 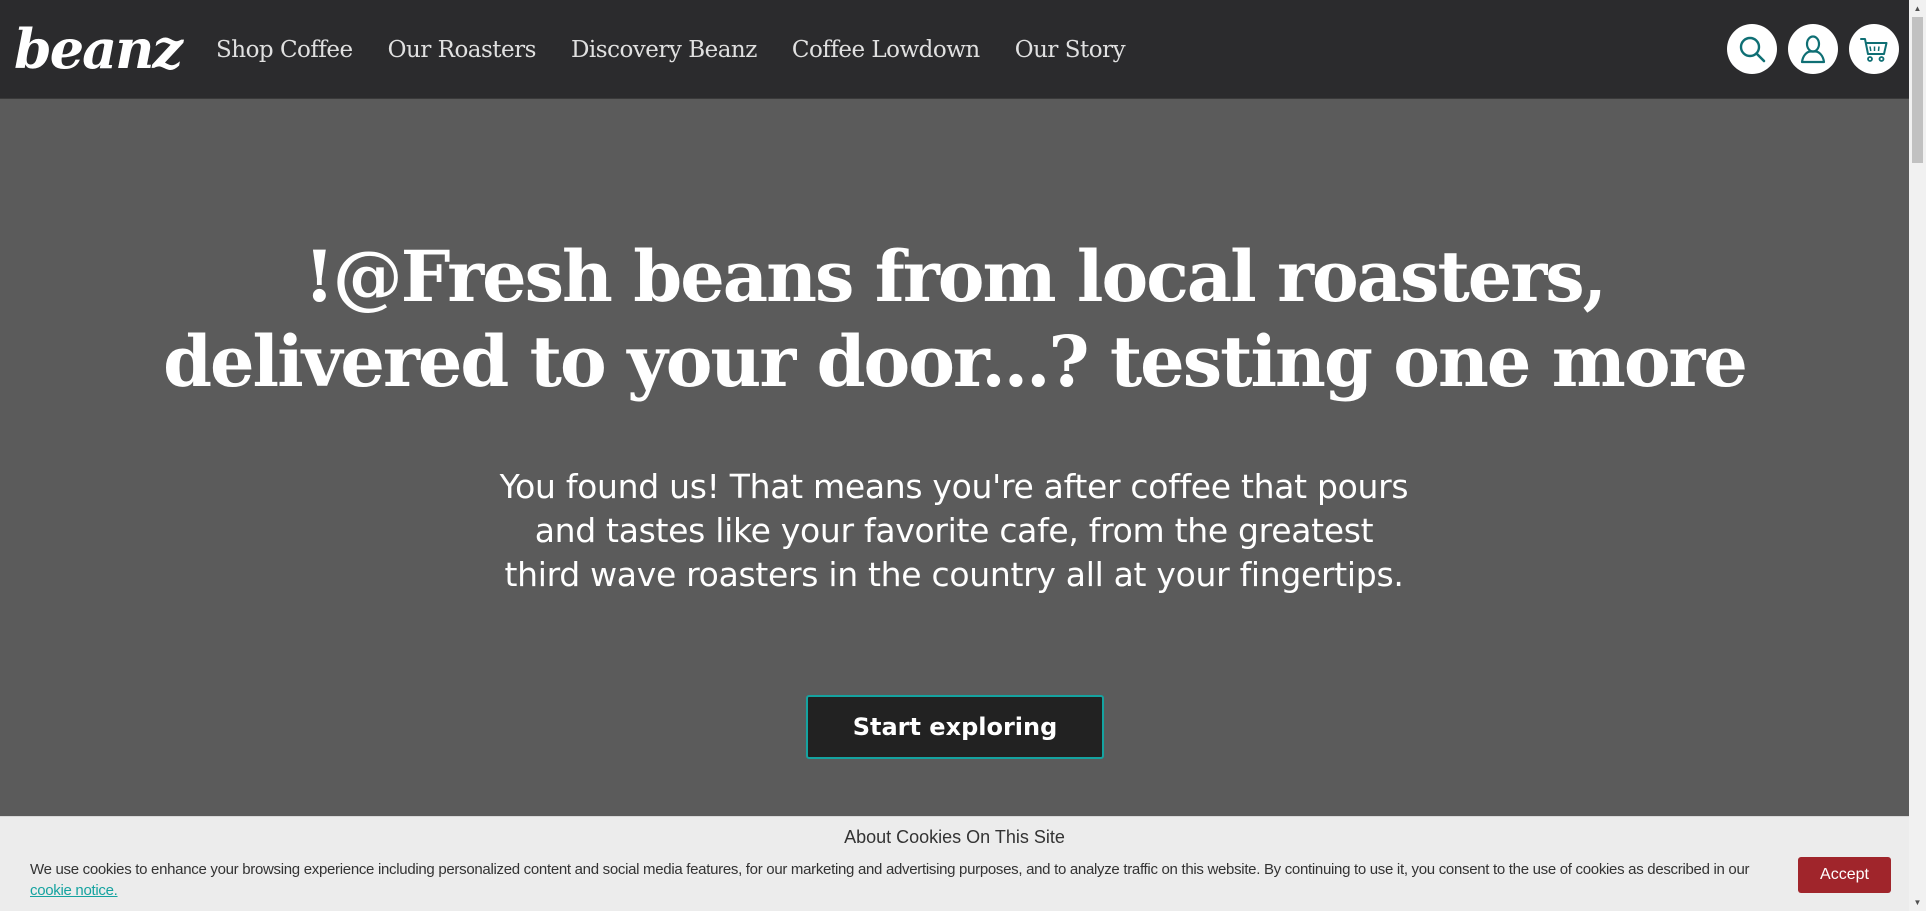 I want to click on user-icon, so click(x=1813, y=49).